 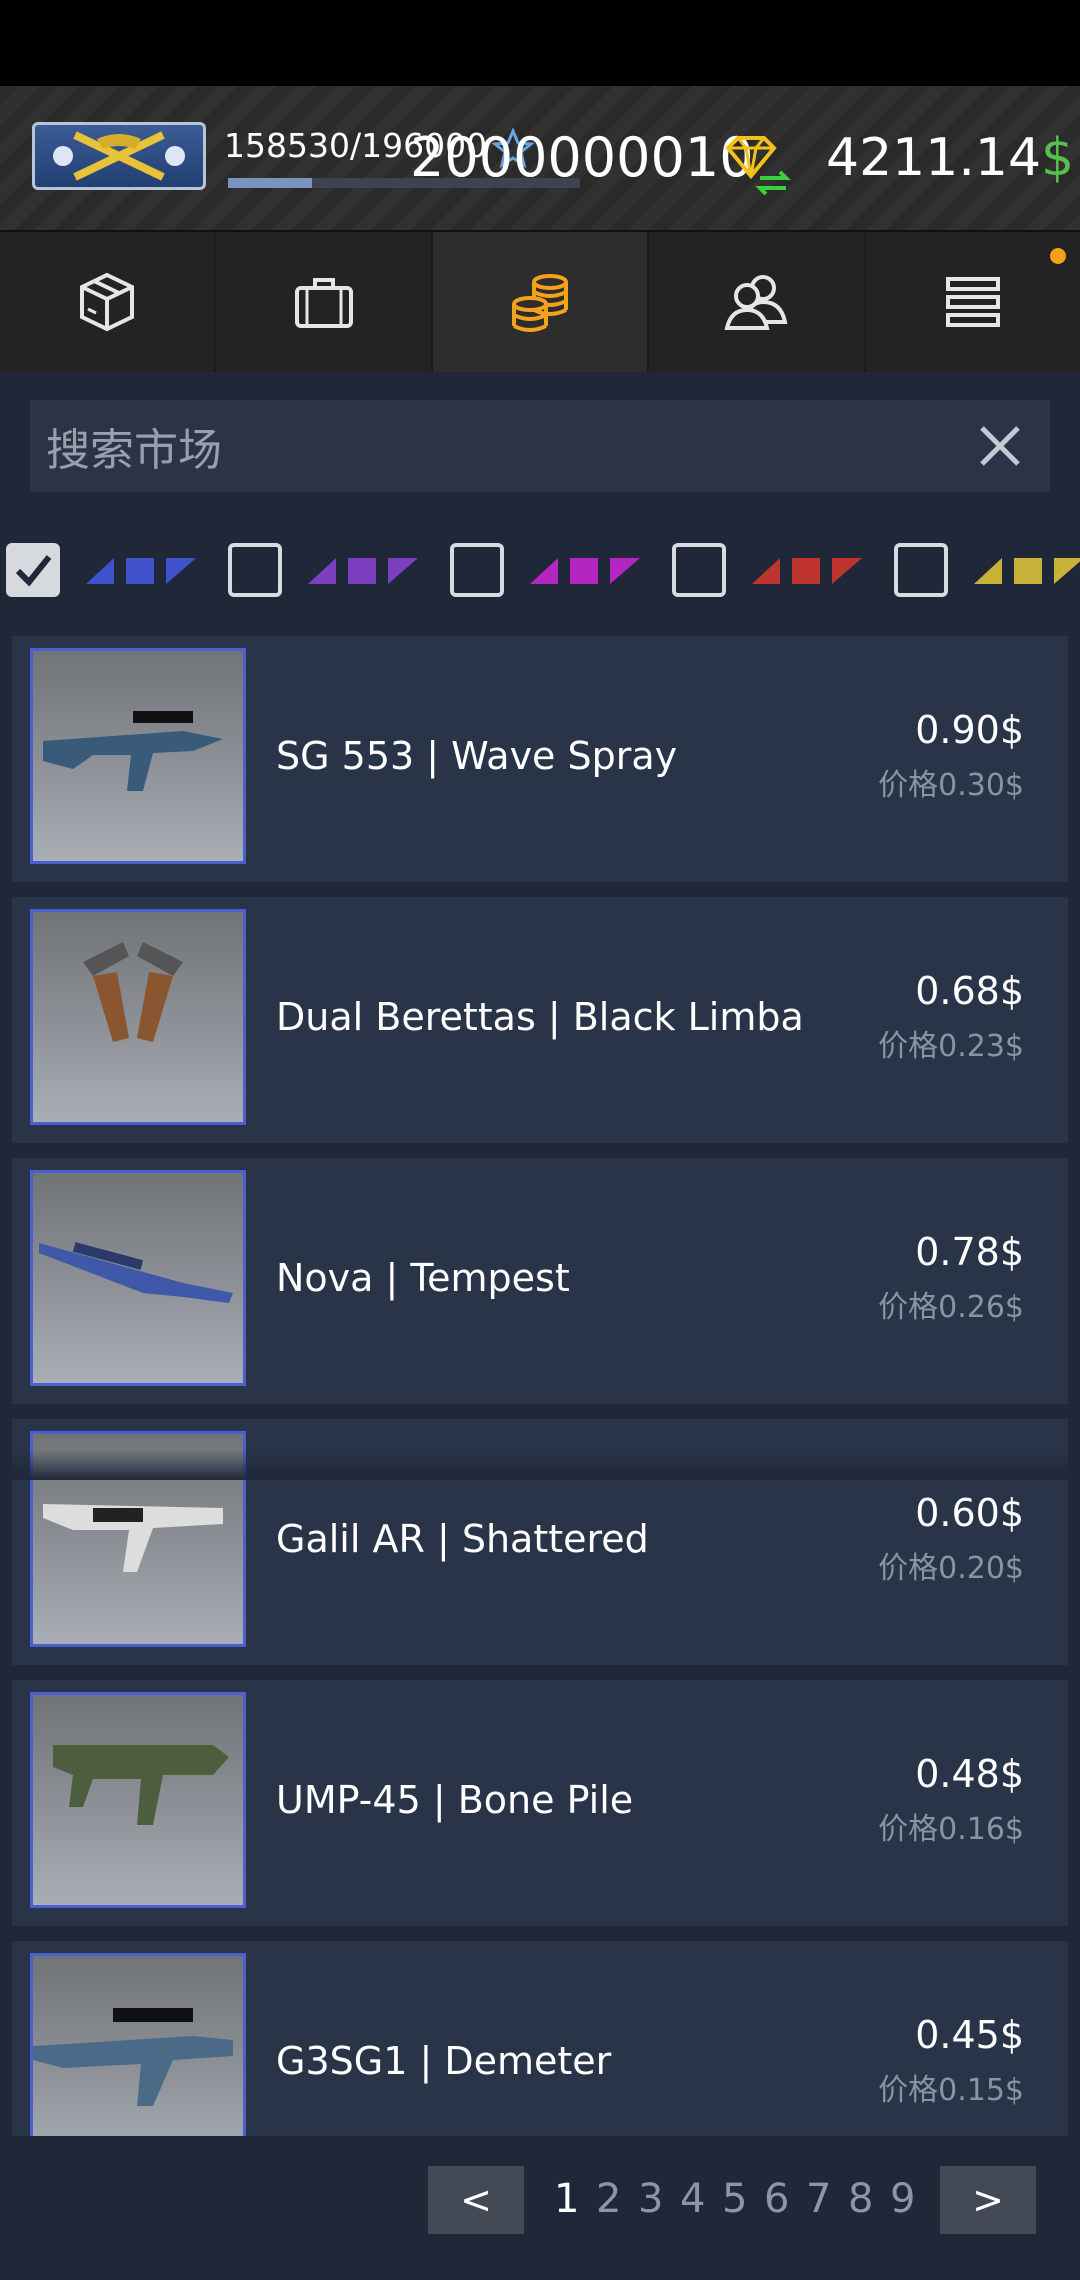 I want to click on status-bar, so click(x=540, y=43).